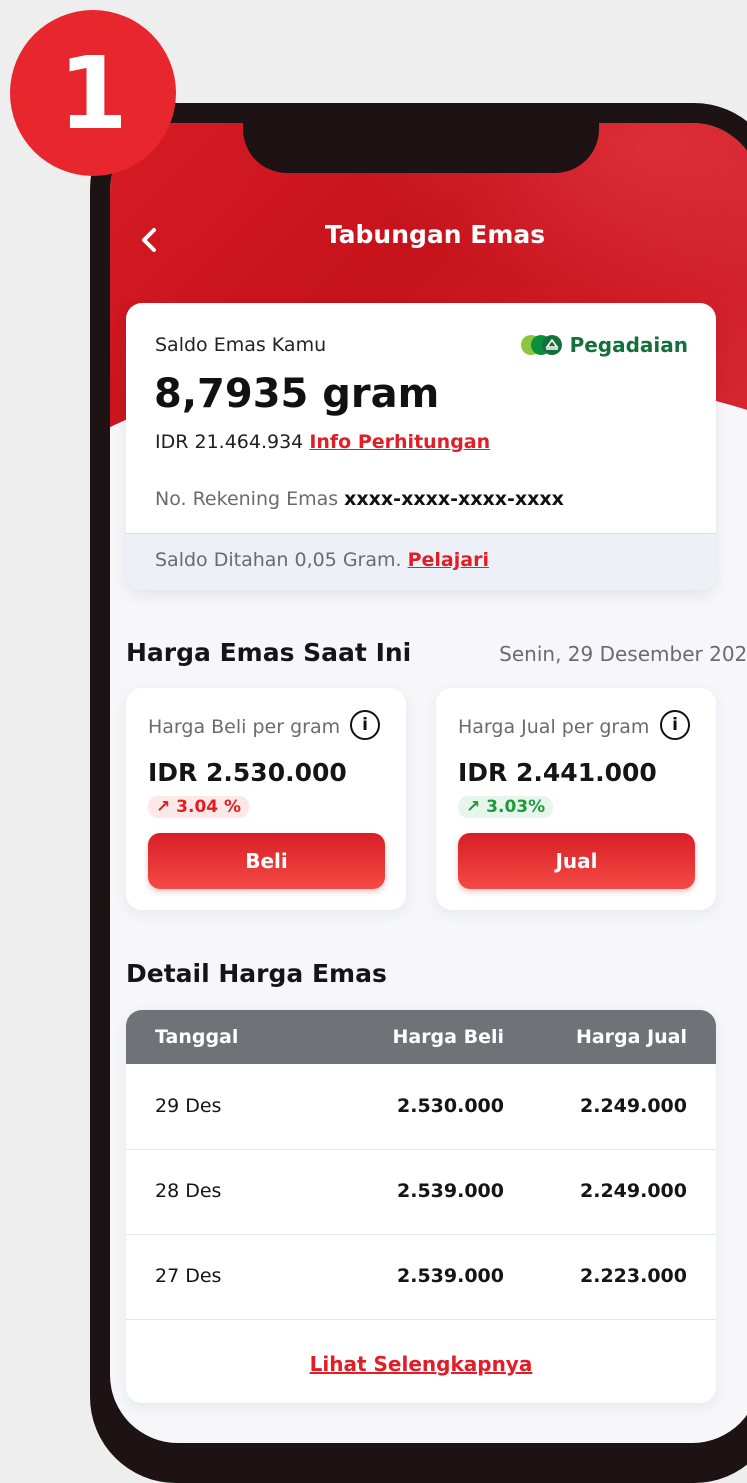 This screenshot has width=747, height=1483. What do you see at coordinates (448, 560) in the screenshot?
I see `pelajari-link: Pelajari` at bounding box center [448, 560].